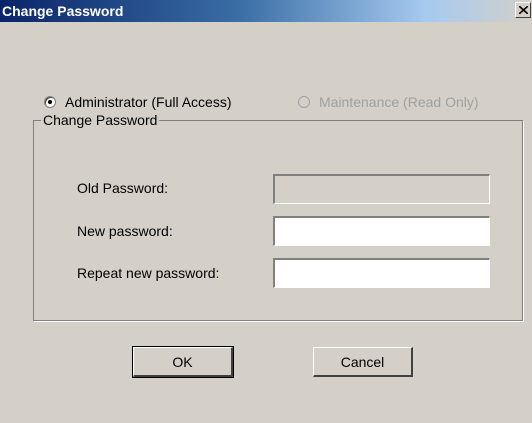 This screenshot has width=532, height=423. Describe the element at coordinates (381, 189) in the screenshot. I see `old-password-field` at that location.